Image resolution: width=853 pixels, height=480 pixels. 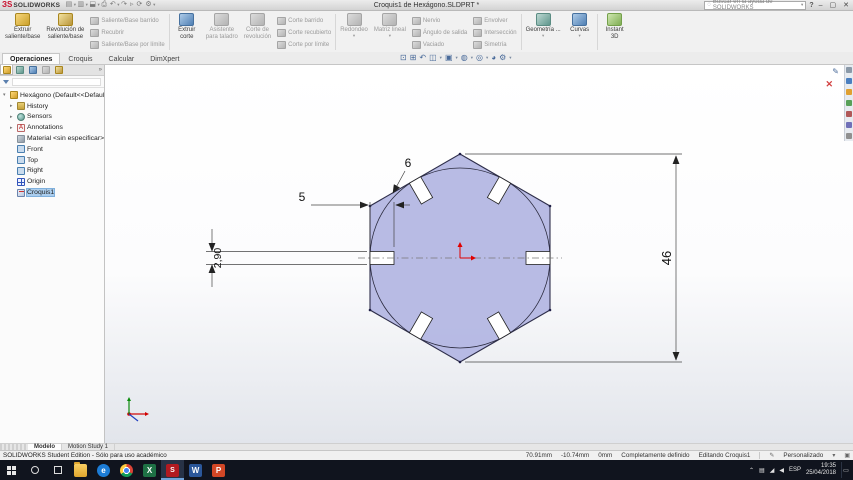 I want to click on tree-row-history: ▸ History, so click(x=52, y=106).